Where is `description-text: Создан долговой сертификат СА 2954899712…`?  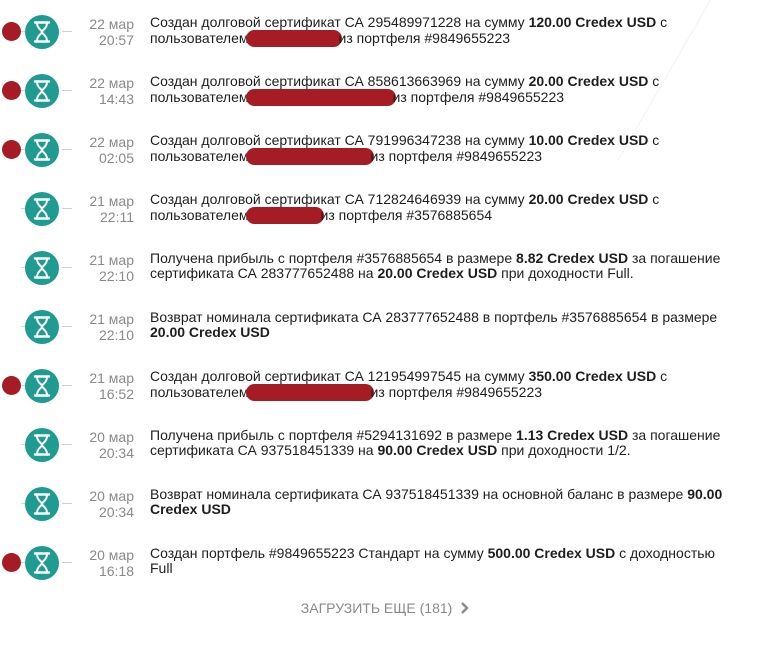
description-text: Создан долговой сертификат СА 2954899712… is located at coordinates (339, 22).